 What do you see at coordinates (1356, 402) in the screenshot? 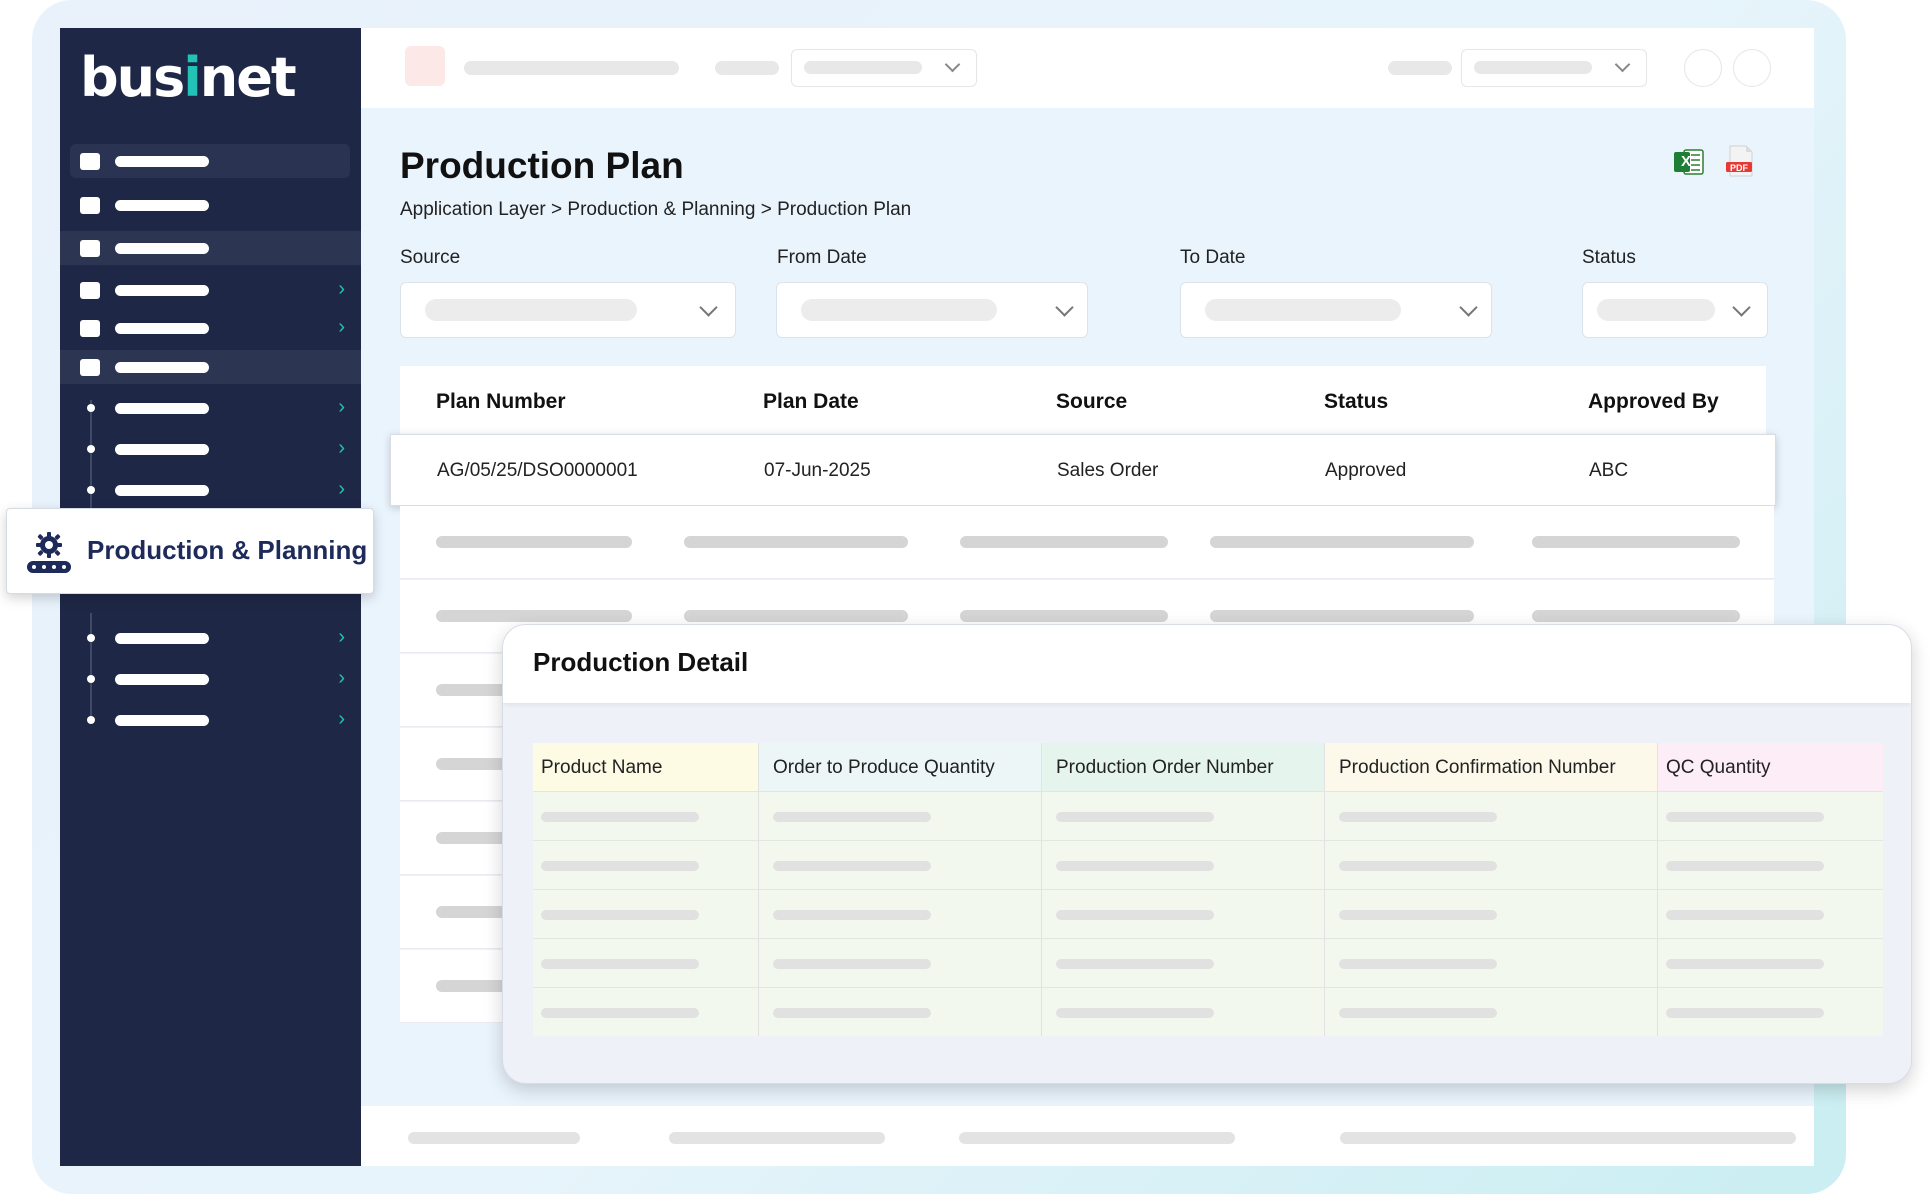
I see `column-header: Status` at bounding box center [1356, 402].